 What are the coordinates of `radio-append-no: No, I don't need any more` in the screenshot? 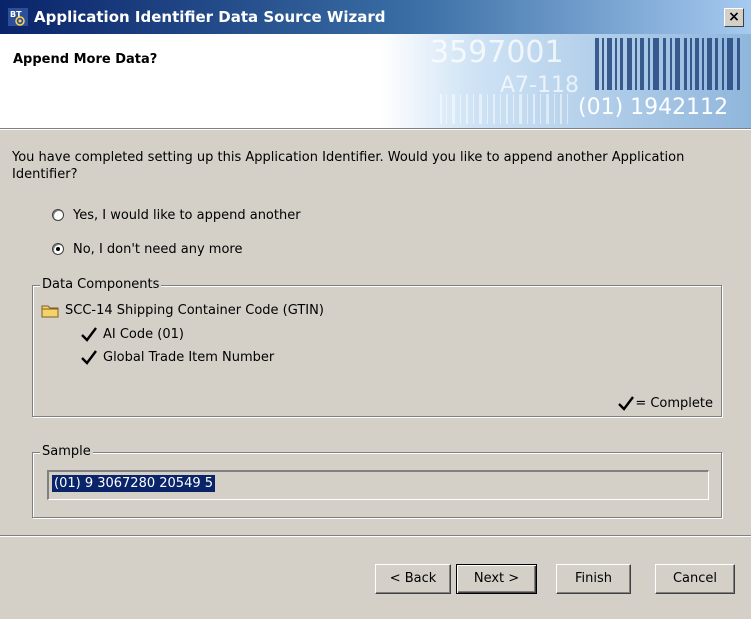 It's located at (147, 249).